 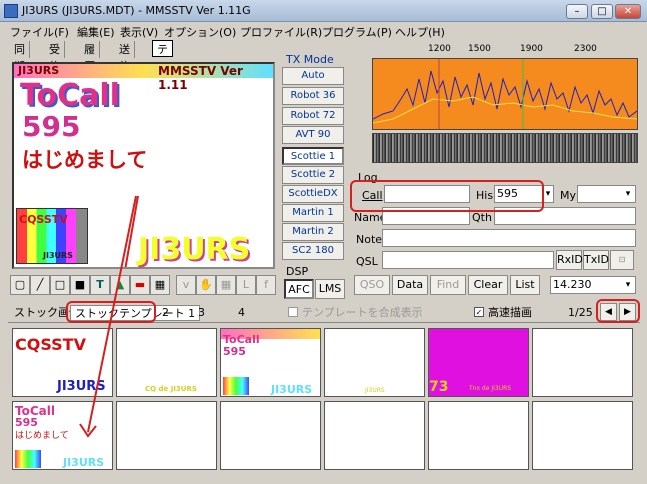 What do you see at coordinates (96, 32) in the screenshot?
I see `menu-edit: 編集(E)` at bounding box center [96, 32].